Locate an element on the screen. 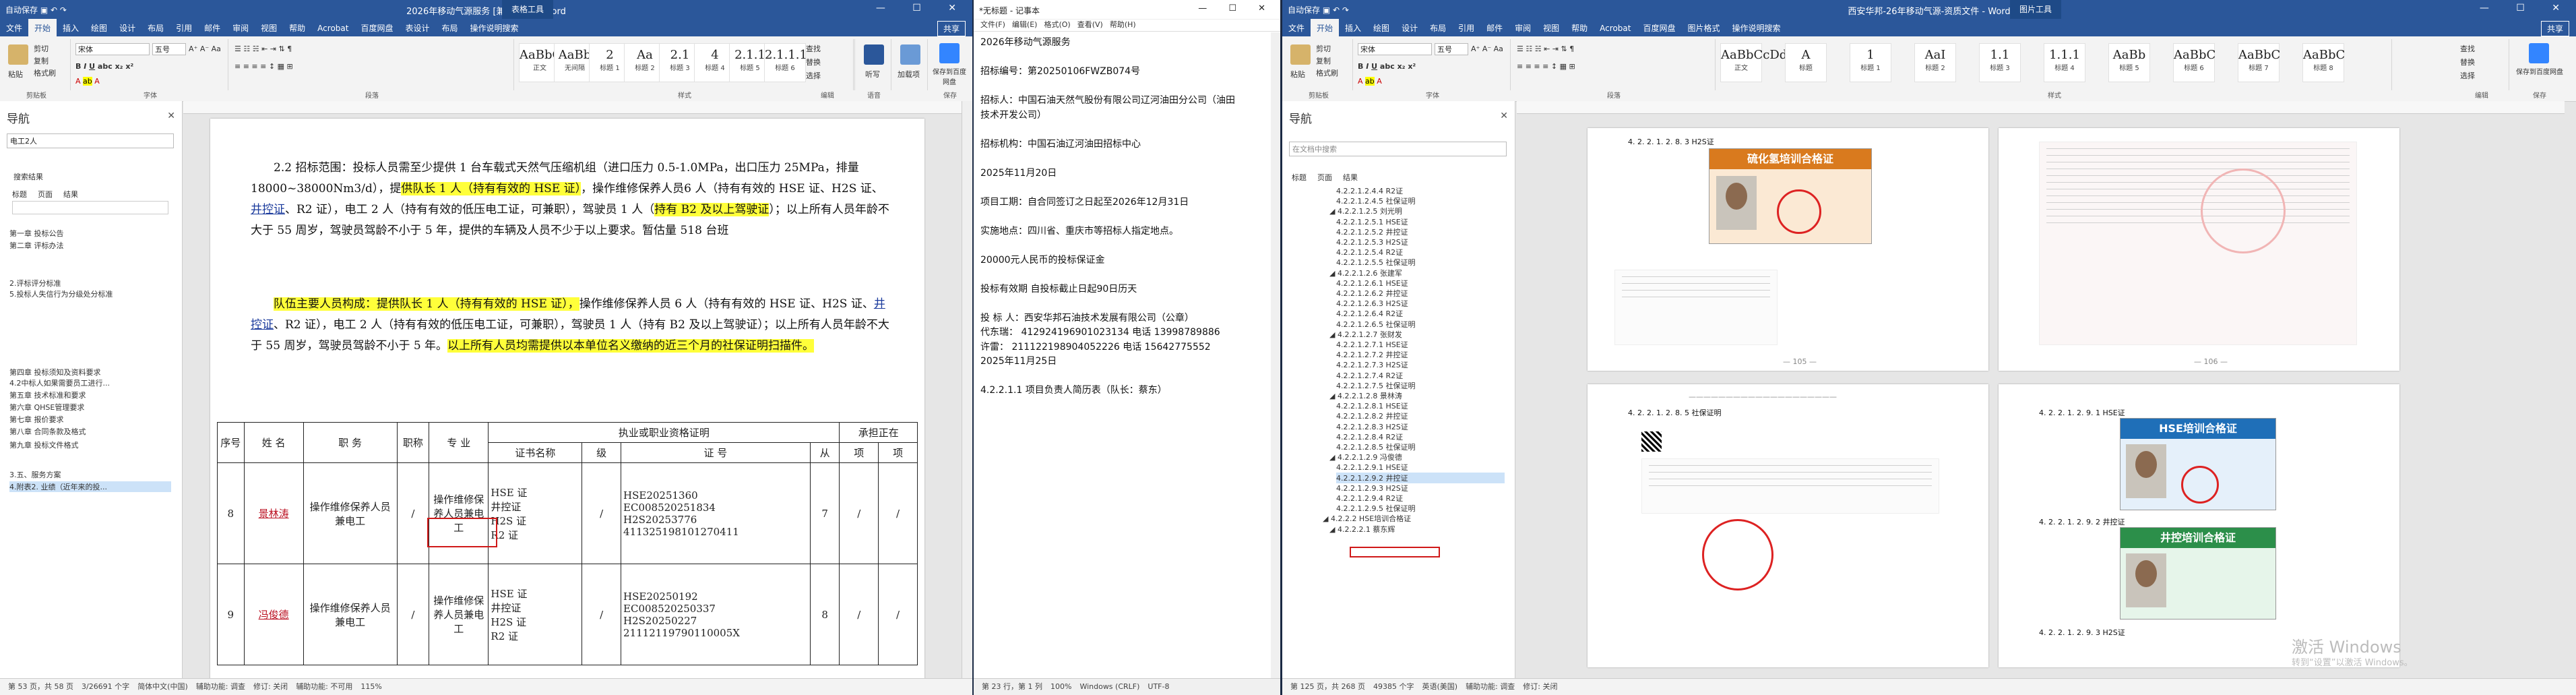  nav-item: 4.2.2.1.2.8.1 HSE证 is located at coordinates (1420, 405).